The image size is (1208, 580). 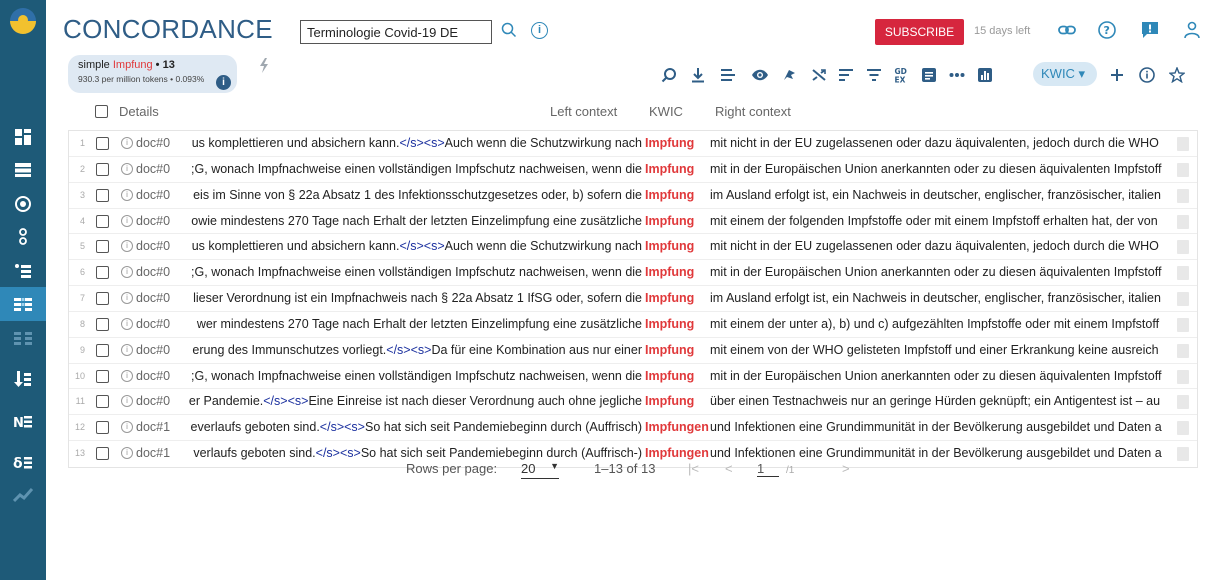 I want to click on zoom-search-icon, so click(x=669, y=75).